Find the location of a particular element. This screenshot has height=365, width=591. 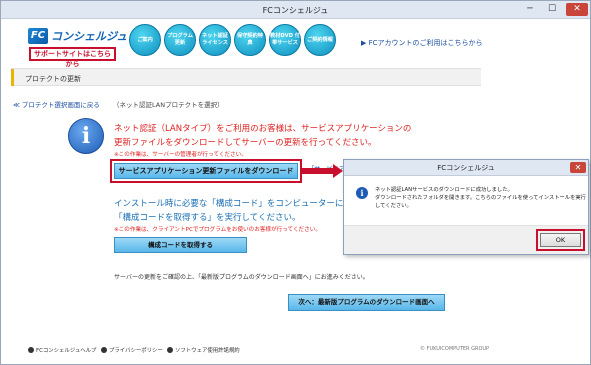

window-titlebar: FCコンシェルジュ ─ ☐ ✕ is located at coordinates (295, 10).